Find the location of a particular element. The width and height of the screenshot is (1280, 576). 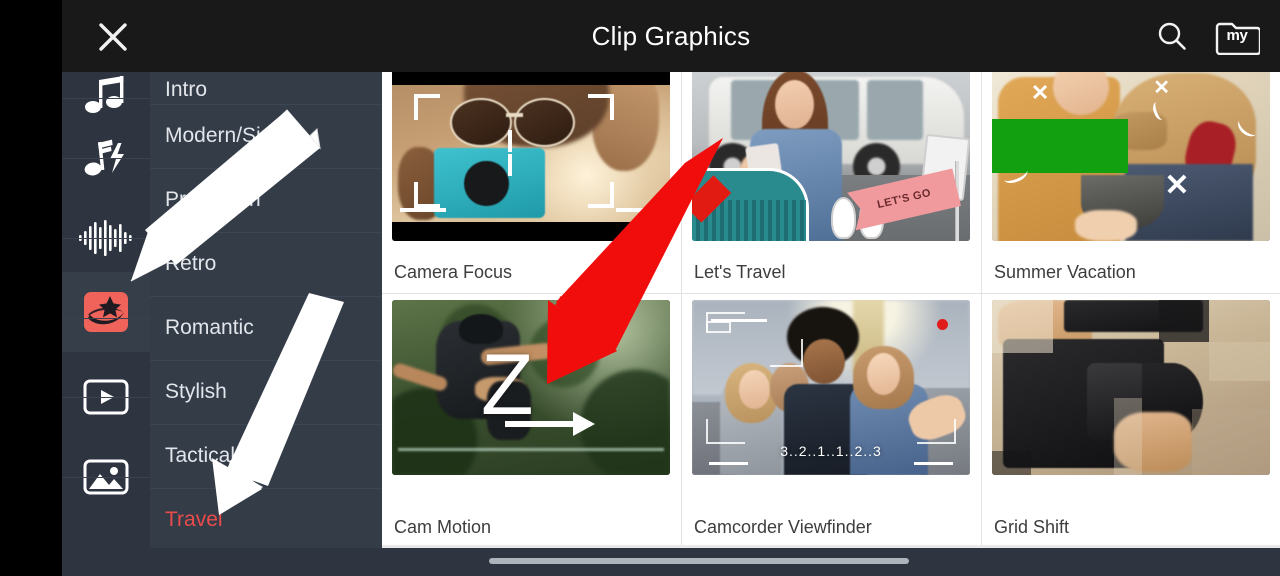

grid-item-label: Camera Focus is located at coordinates (453, 272).